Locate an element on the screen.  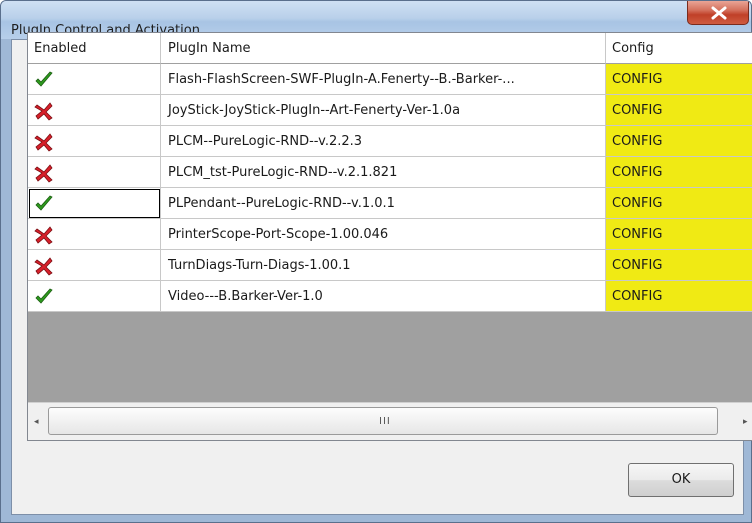
table-row: PLPendant--PureLogic-RND--v.1.0.1 CONFIG is located at coordinates (390, 203).